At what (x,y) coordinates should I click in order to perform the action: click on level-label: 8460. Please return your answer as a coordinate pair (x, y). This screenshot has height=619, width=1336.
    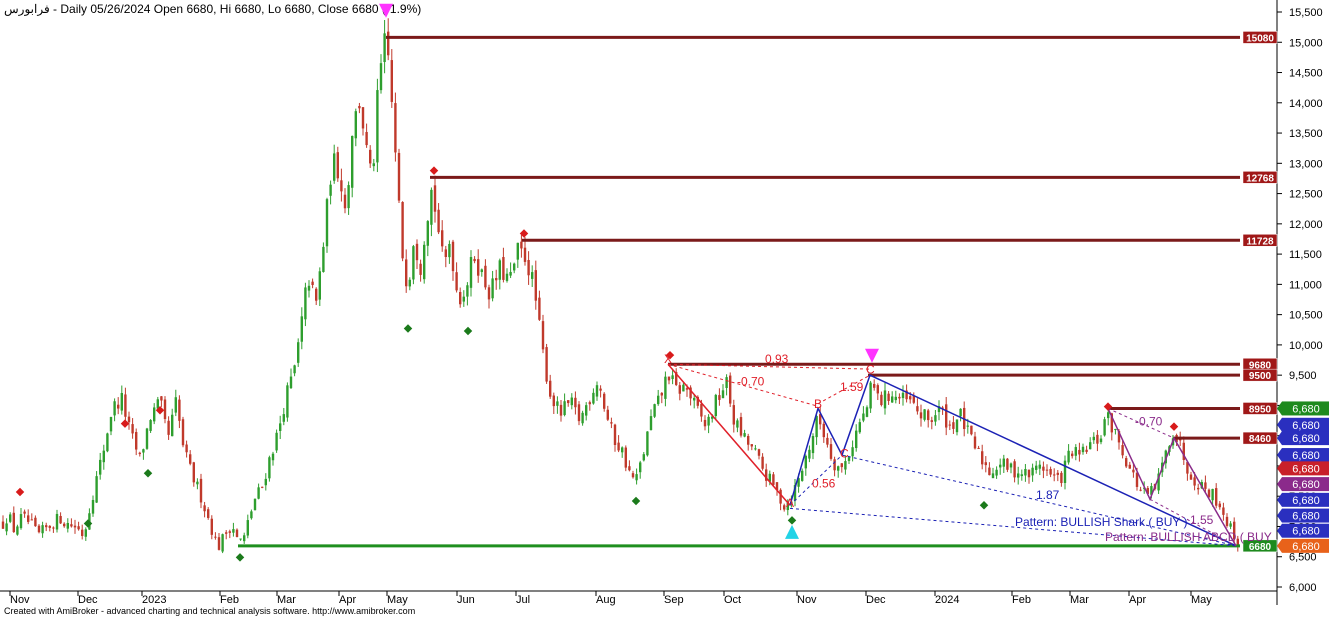
    Looking at the image, I should click on (1260, 439).